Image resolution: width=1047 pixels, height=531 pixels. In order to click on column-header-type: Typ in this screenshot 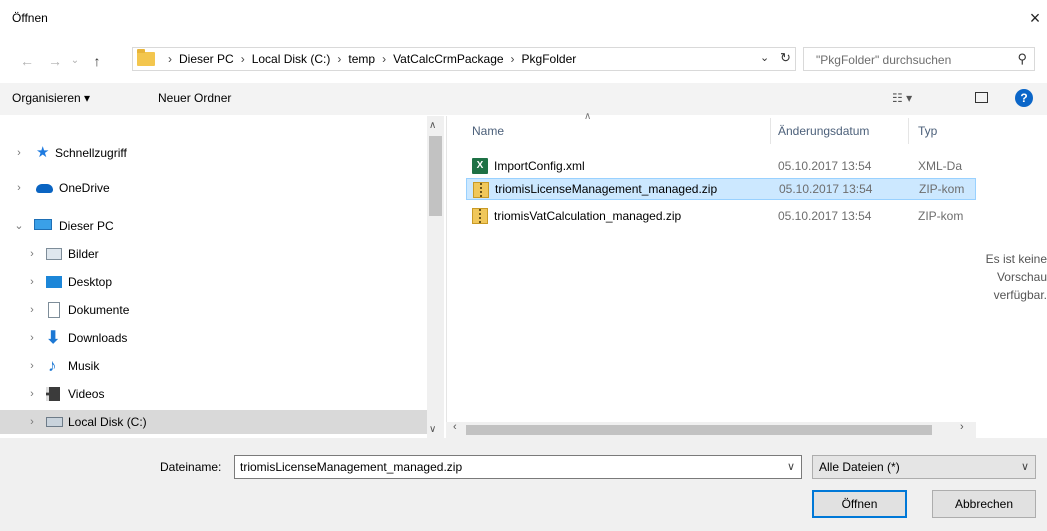, I will do `click(927, 131)`.